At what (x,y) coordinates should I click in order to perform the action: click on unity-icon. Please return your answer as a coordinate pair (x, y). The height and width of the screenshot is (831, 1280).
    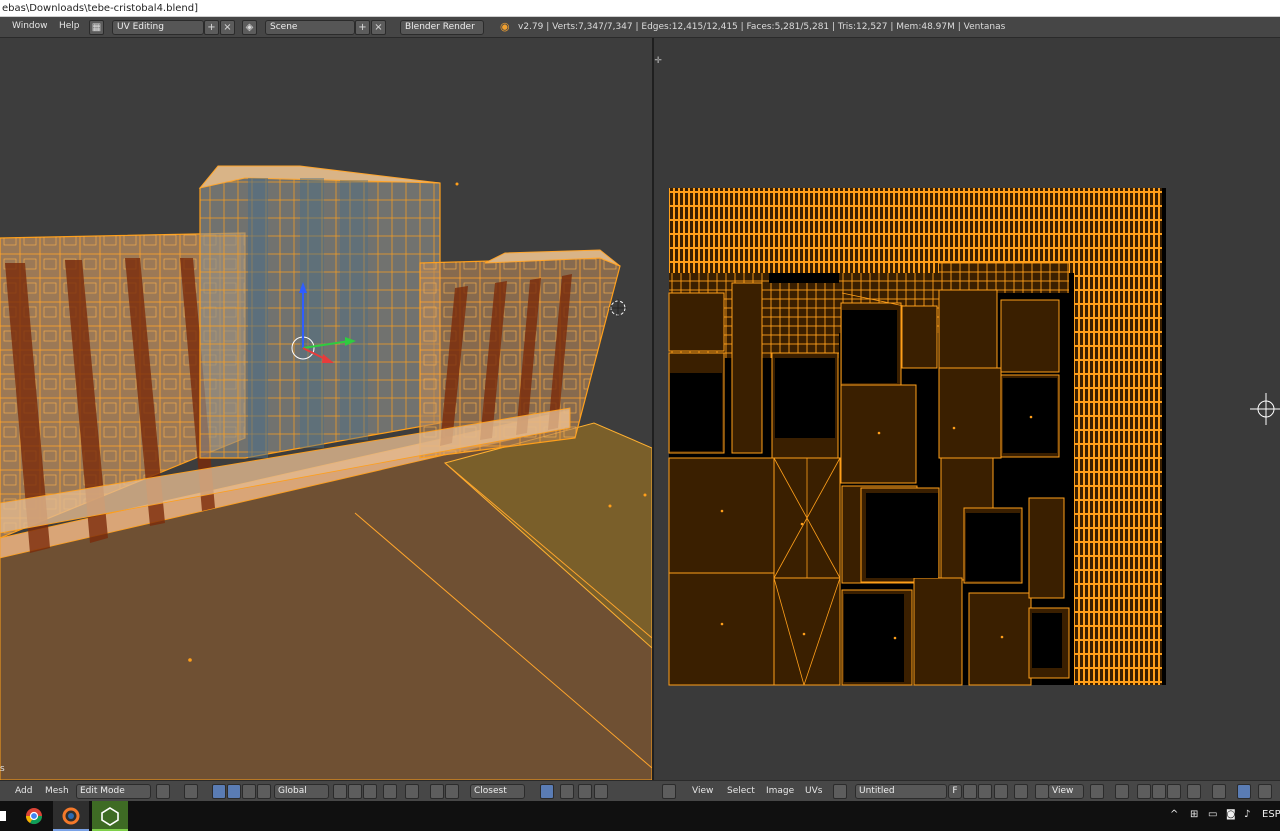
    Looking at the image, I should click on (110, 816).